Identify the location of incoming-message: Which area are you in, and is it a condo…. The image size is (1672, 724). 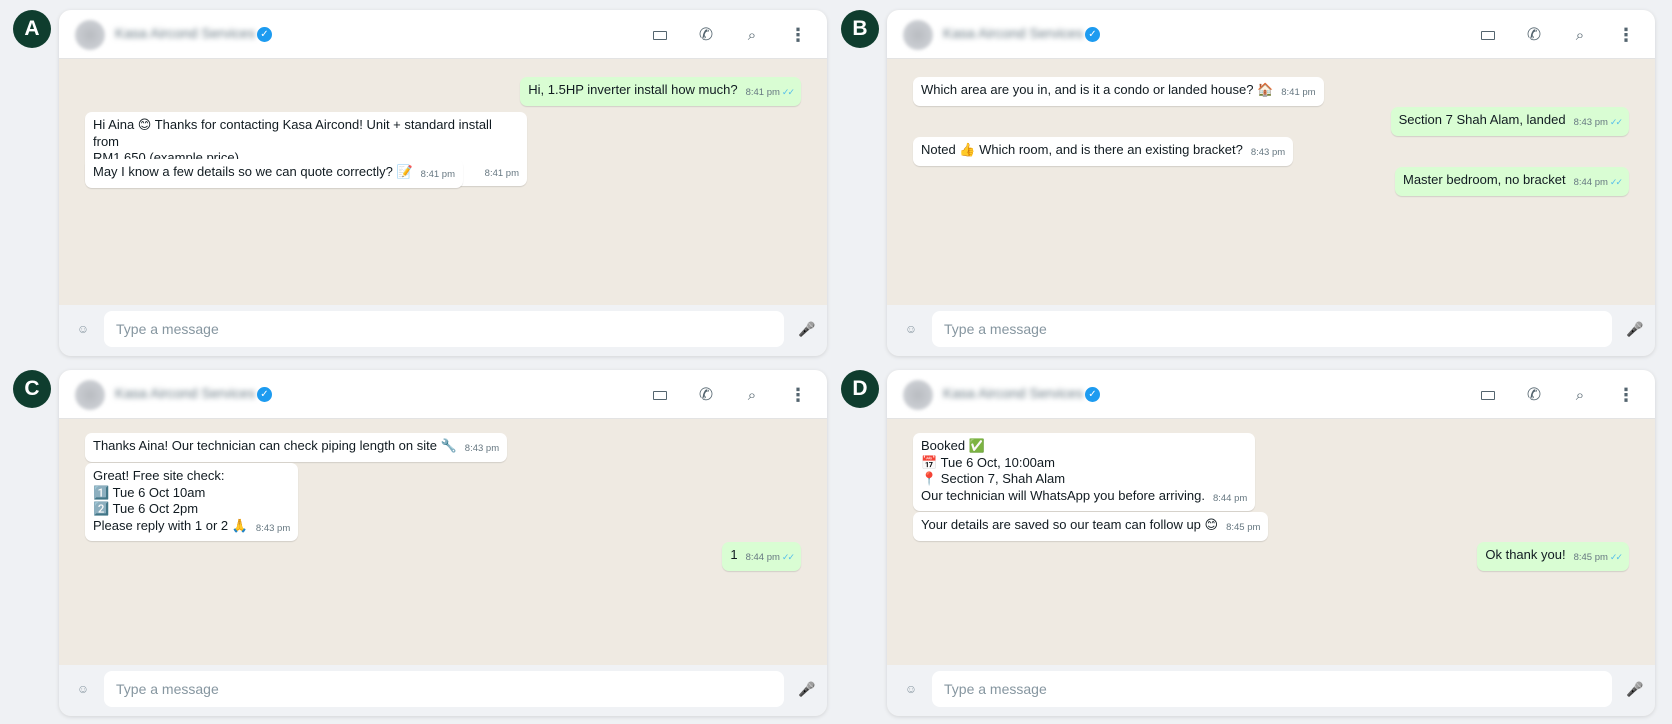
(1118, 91).